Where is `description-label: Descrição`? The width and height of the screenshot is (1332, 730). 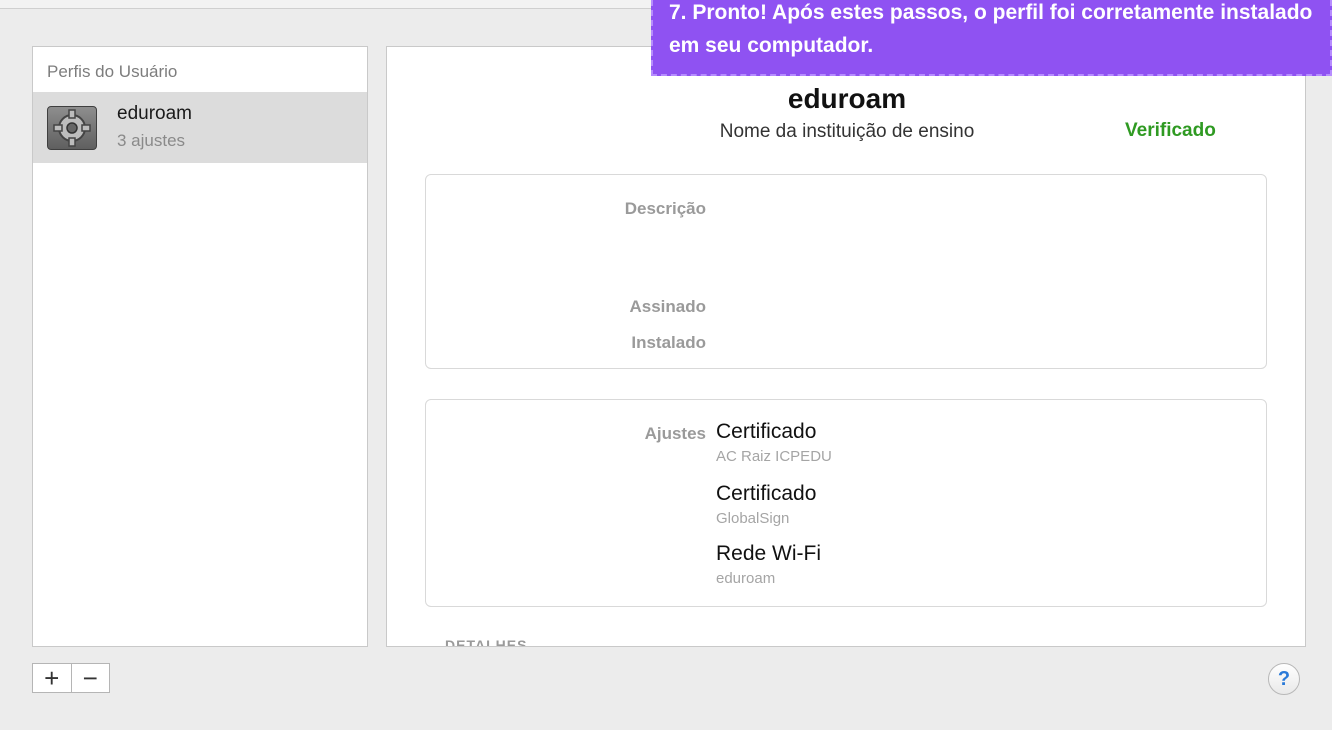
description-label: Descrição is located at coordinates (665, 208).